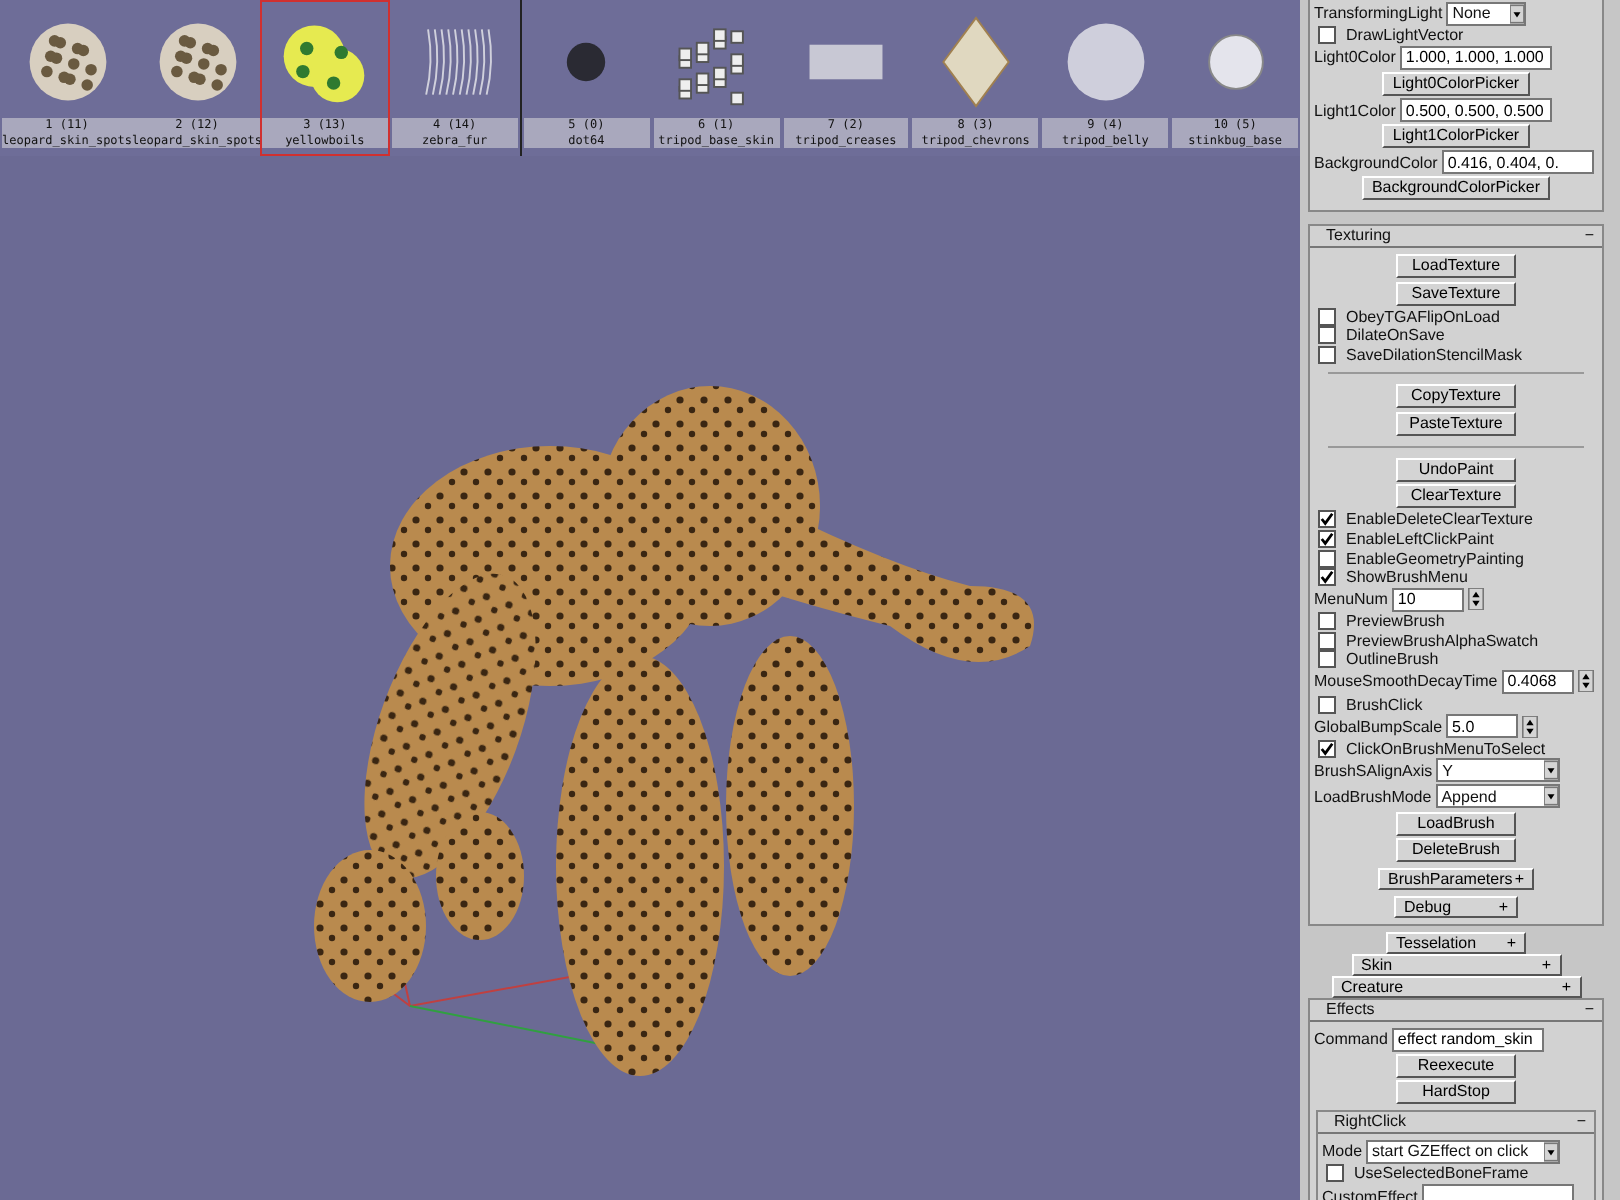  I want to click on field-label: BackgroundColor, so click(1376, 162).